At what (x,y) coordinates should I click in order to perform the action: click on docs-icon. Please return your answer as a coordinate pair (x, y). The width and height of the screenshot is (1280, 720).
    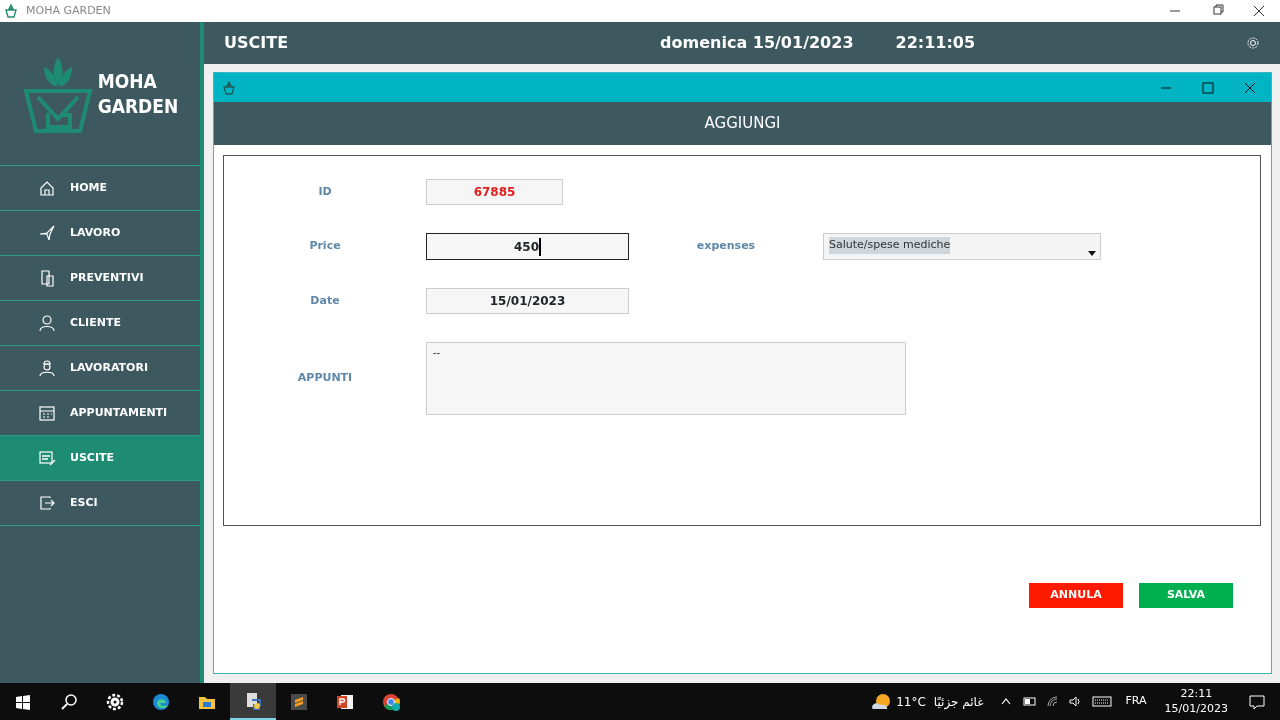
    Looking at the image, I should click on (47, 278).